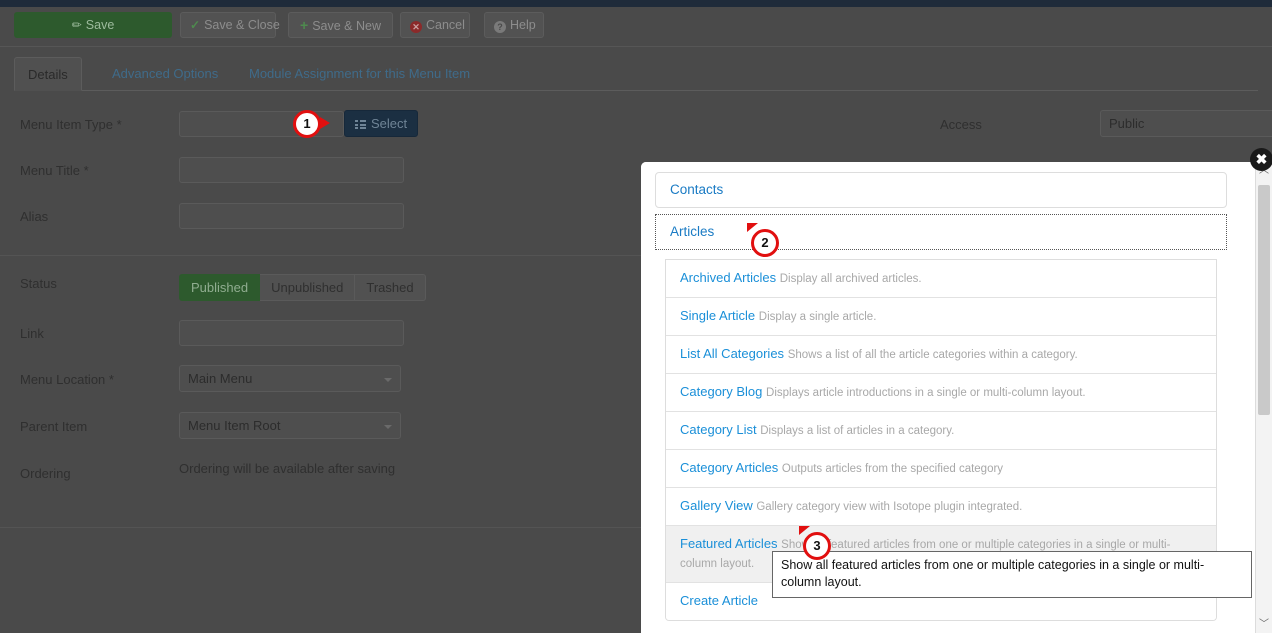 The height and width of the screenshot is (633, 1272). I want to click on cancel-button-label: Cancel, so click(445, 25).